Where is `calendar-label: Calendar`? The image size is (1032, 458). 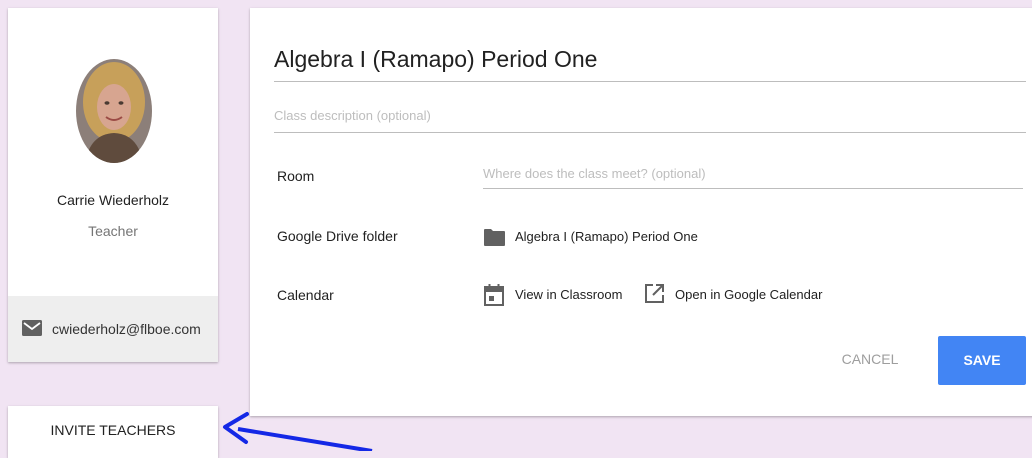
calendar-label: Calendar is located at coordinates (305, 295).